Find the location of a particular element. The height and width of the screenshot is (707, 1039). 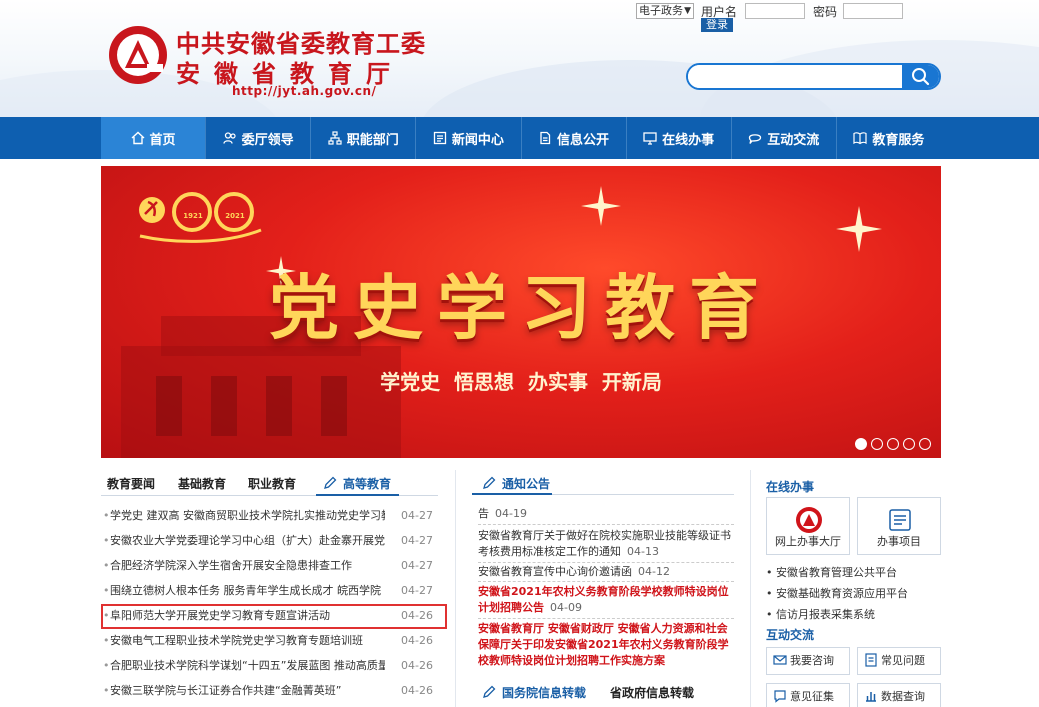

search-input is located at coordinates (795, 76).